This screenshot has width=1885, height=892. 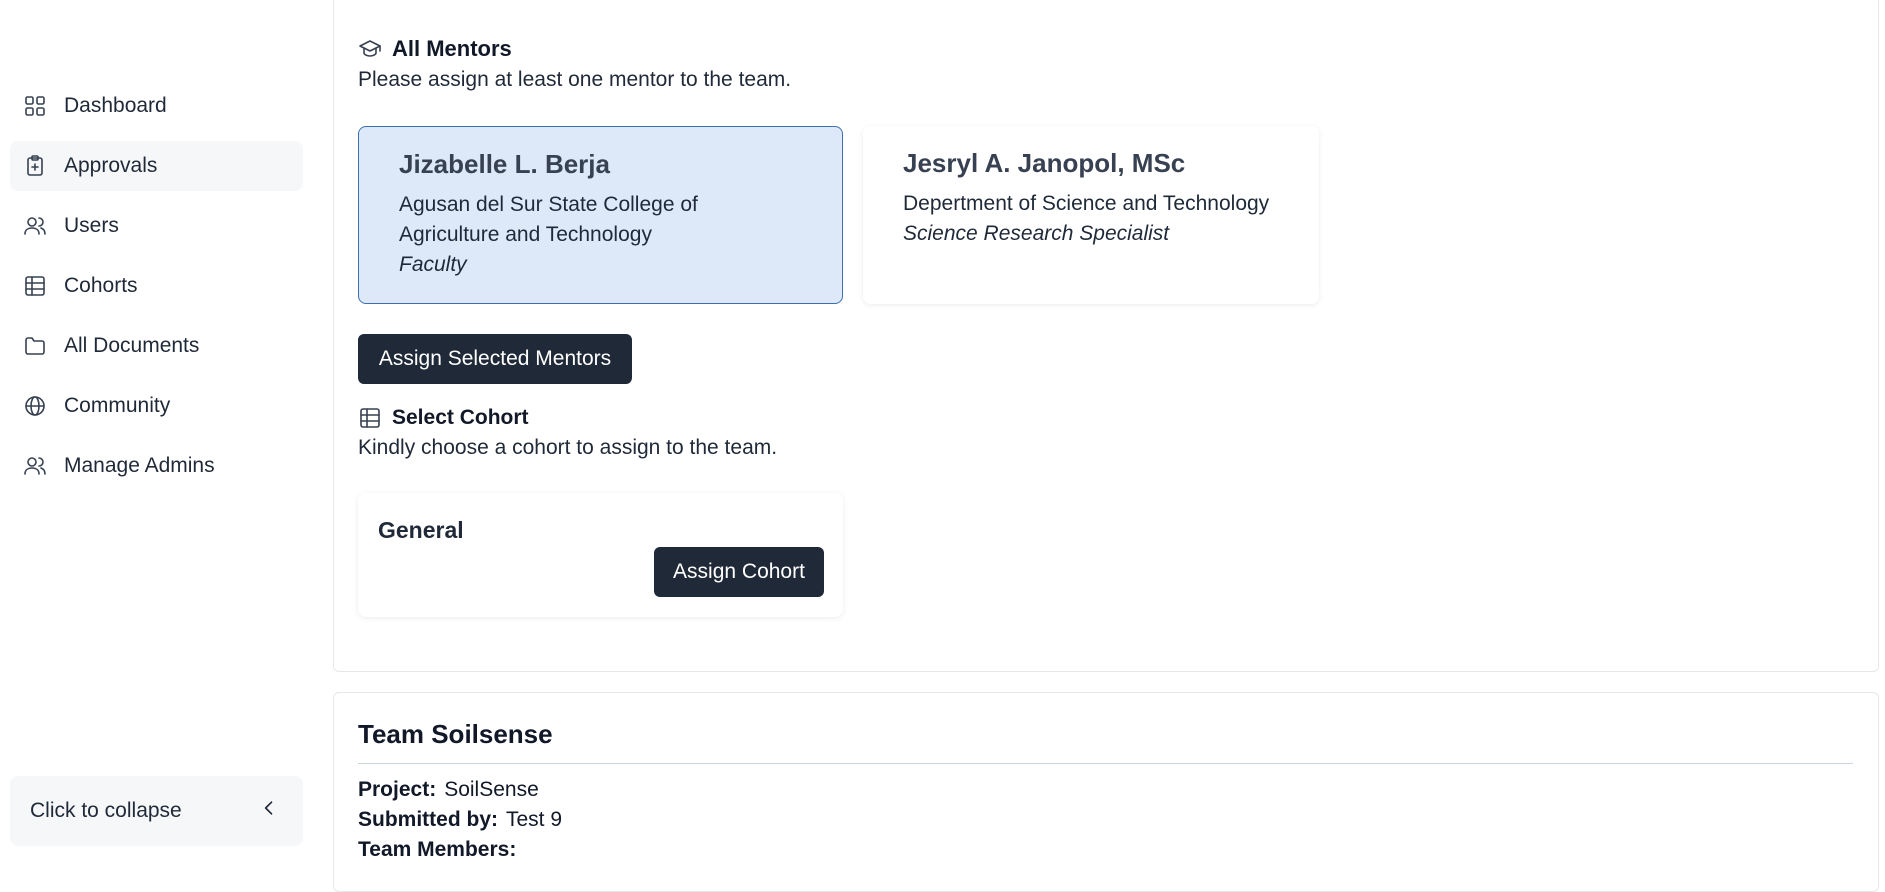 What do you see at coordinates (428, 819) in the screenshot?
I see `submitted-label: Submitted by:` at bounding box center [428, 819].